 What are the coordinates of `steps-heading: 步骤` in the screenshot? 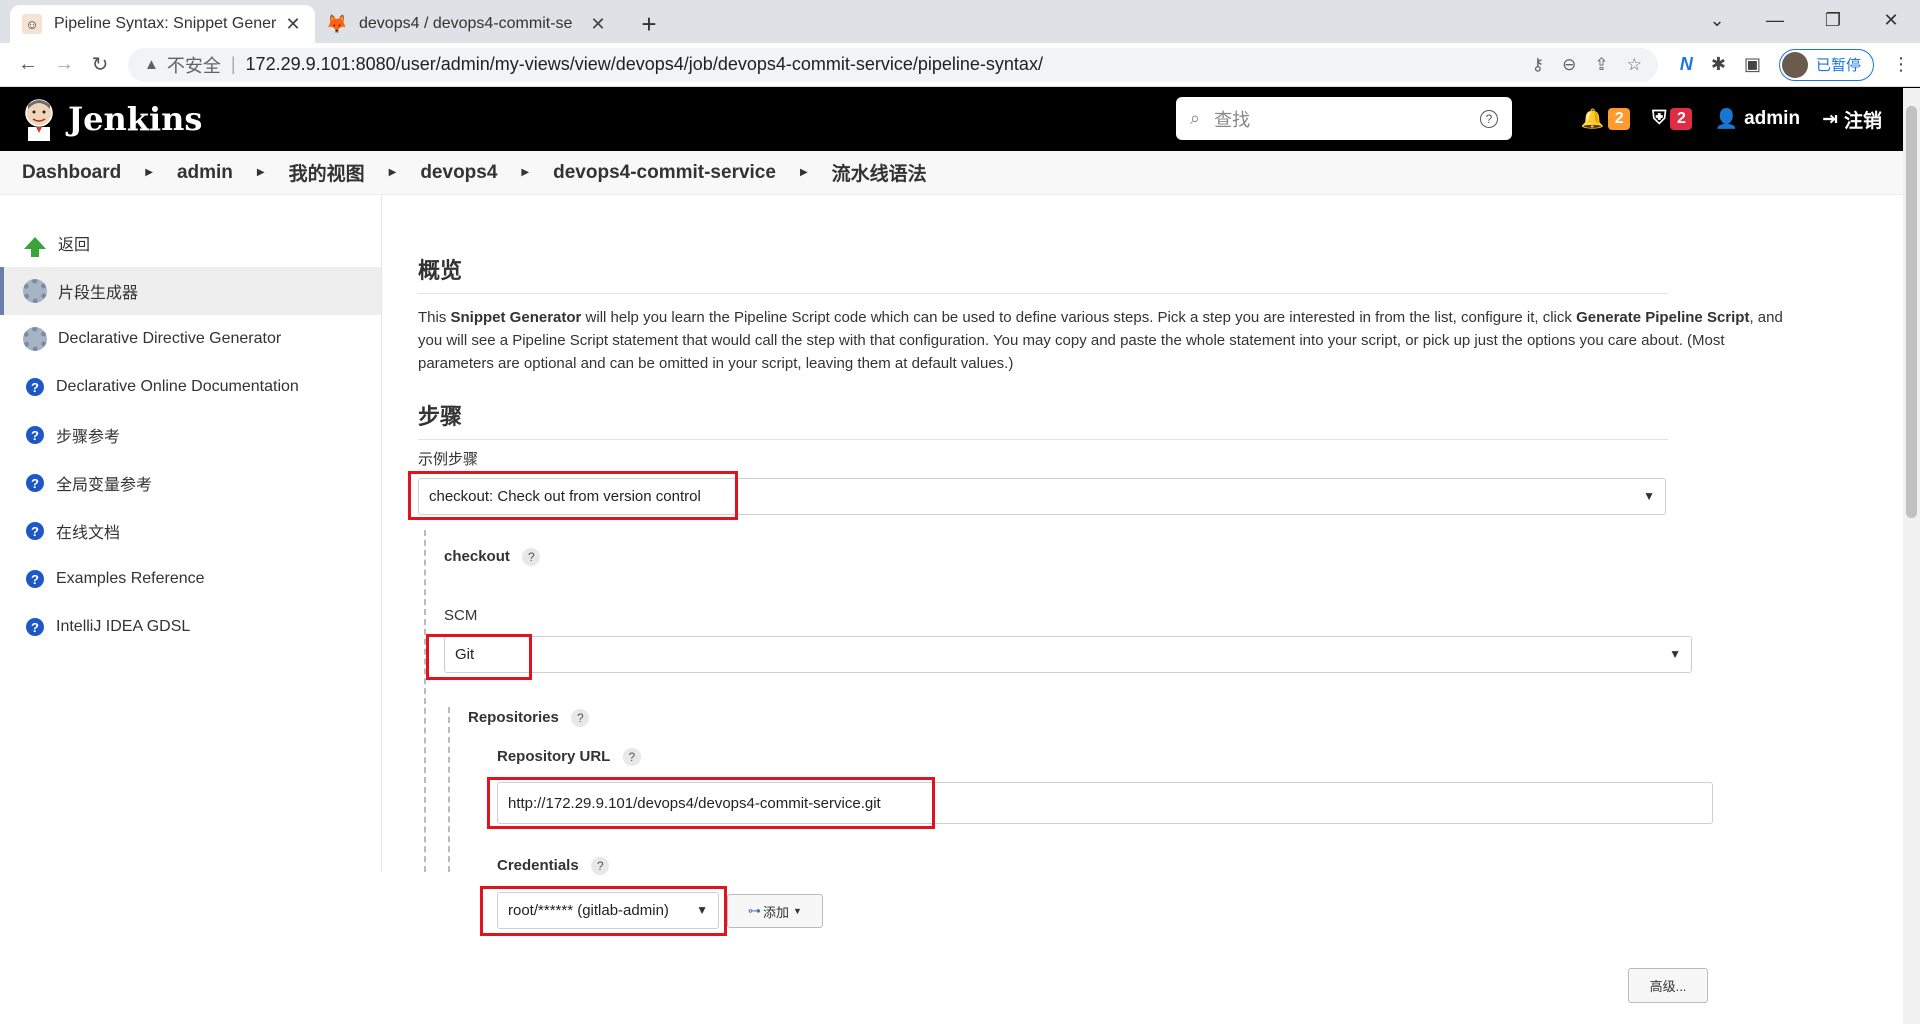 It's located at (1043, 419).